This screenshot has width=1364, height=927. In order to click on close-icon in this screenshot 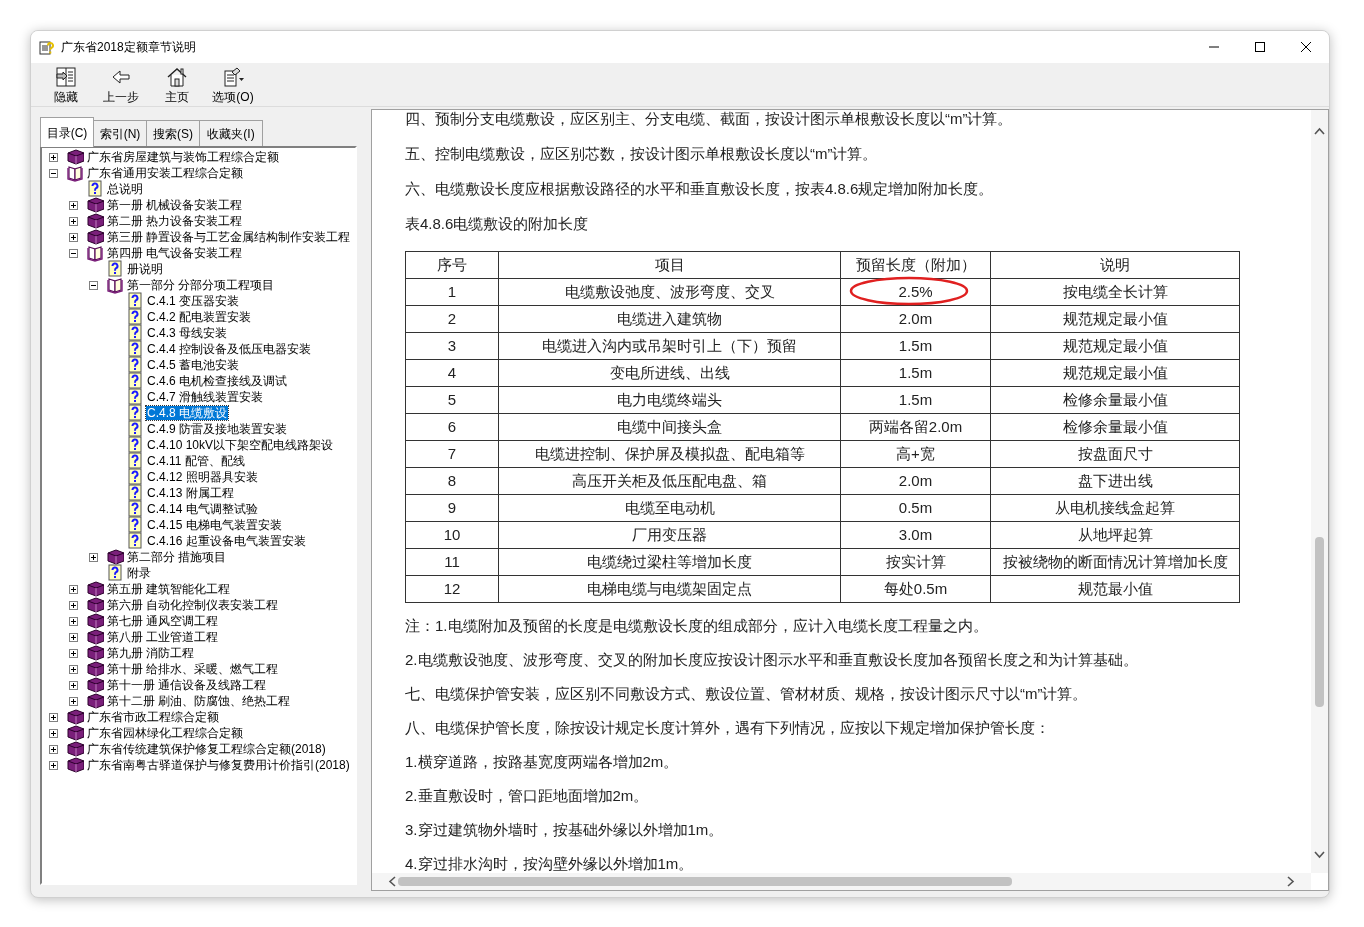, I will do `click(1306, 47)`.